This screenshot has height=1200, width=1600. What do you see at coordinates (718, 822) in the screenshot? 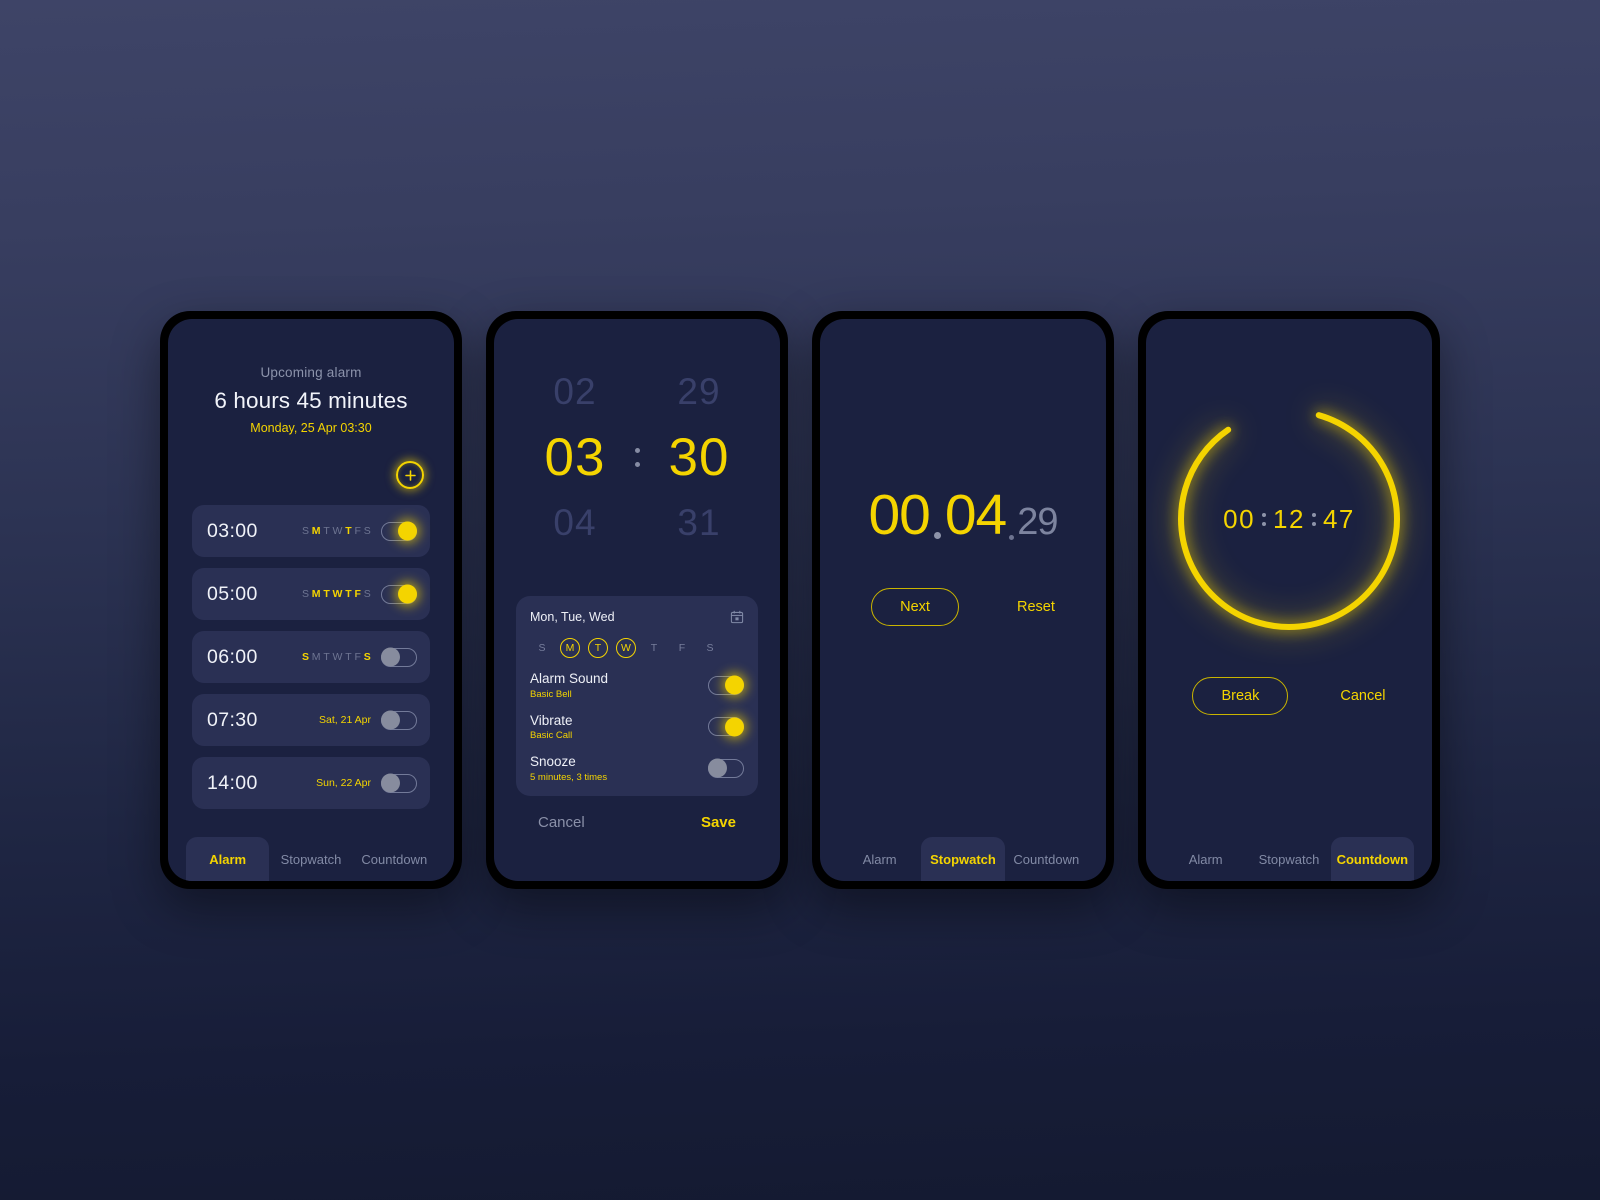
I see `save-button: Save` at bounding box center [718, 822].